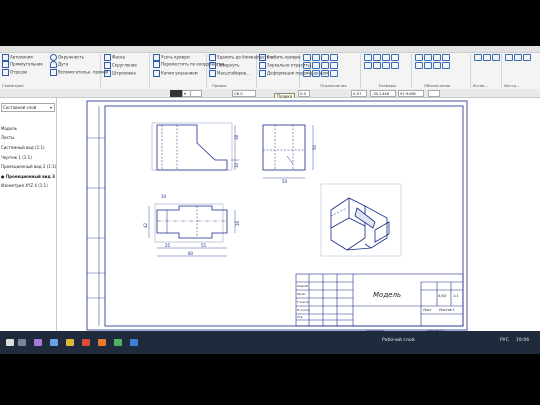  I want to click on coord-x-field: -35.1446, so click(383, 93).